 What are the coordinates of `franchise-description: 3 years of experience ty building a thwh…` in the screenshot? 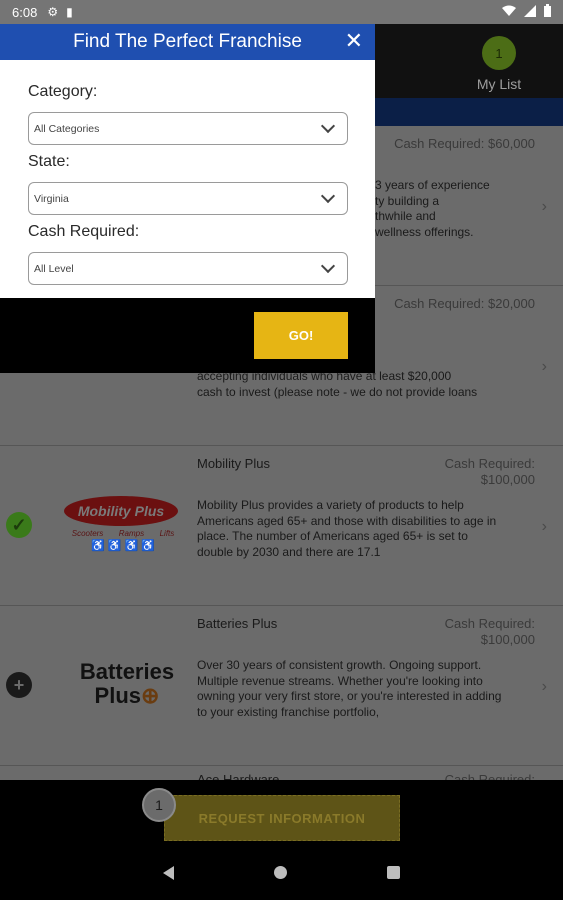 It's located at (432, 208).